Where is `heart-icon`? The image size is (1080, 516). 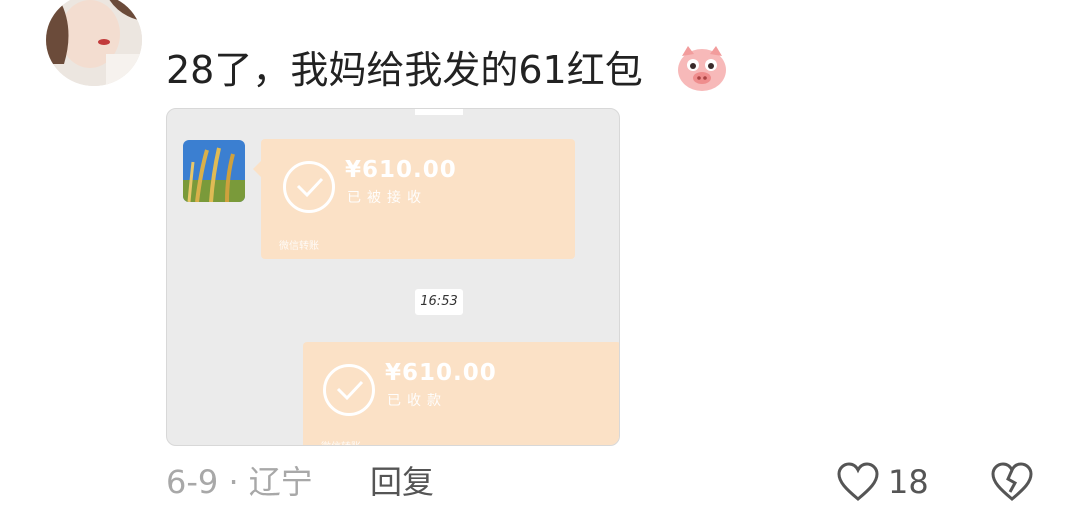
heart-icon is located at coordinates (858, 482).